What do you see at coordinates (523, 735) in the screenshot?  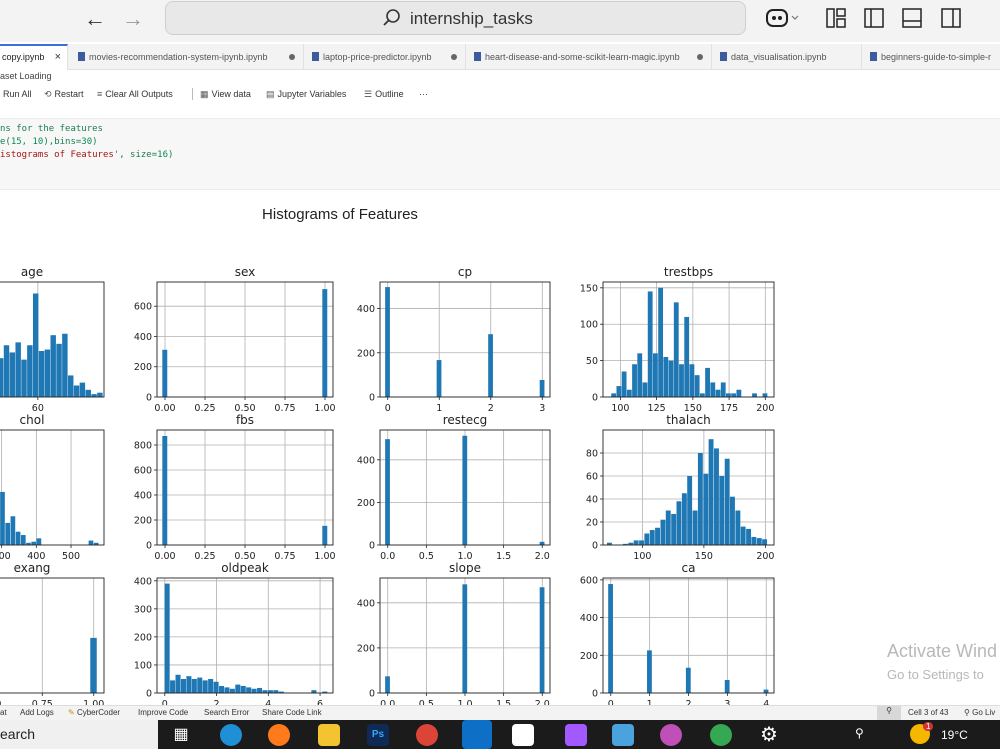 I see `solitaire-icon` at bounding box center [523, 735].